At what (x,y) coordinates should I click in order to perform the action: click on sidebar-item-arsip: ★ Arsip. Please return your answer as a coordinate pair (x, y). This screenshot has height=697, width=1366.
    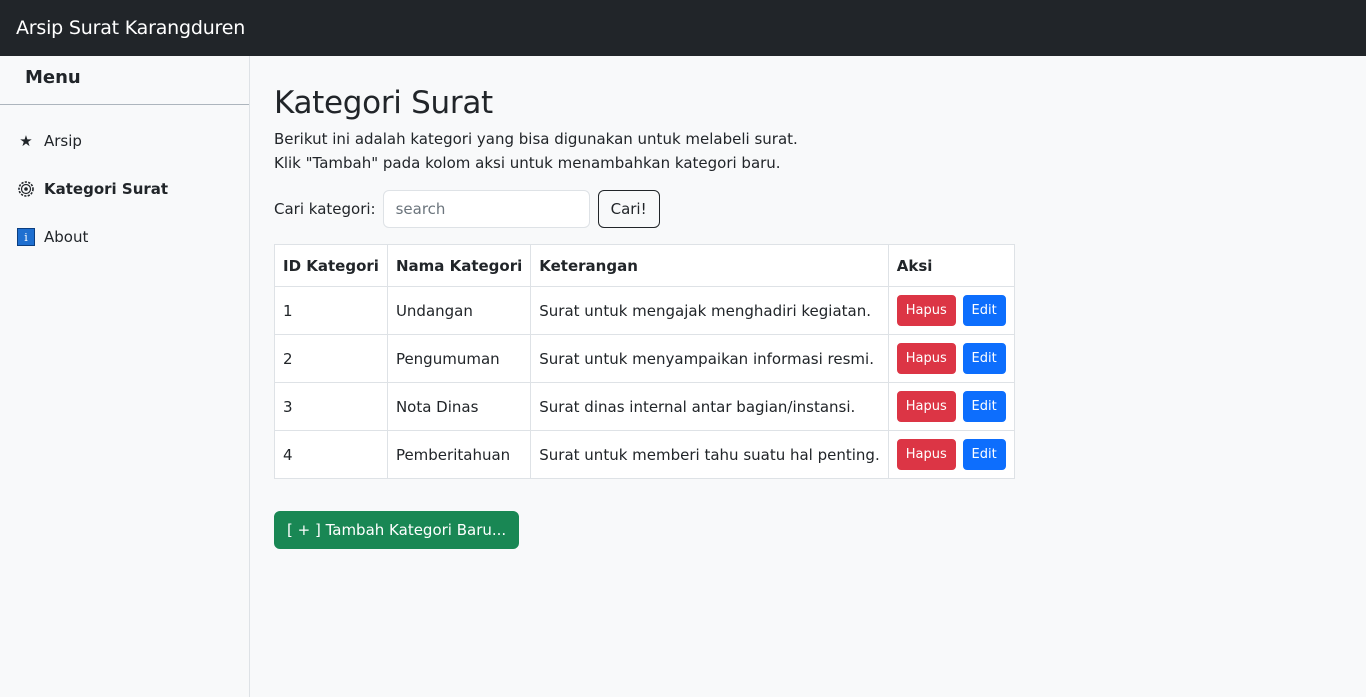
    Looking at the image, I should click on (124, 141).